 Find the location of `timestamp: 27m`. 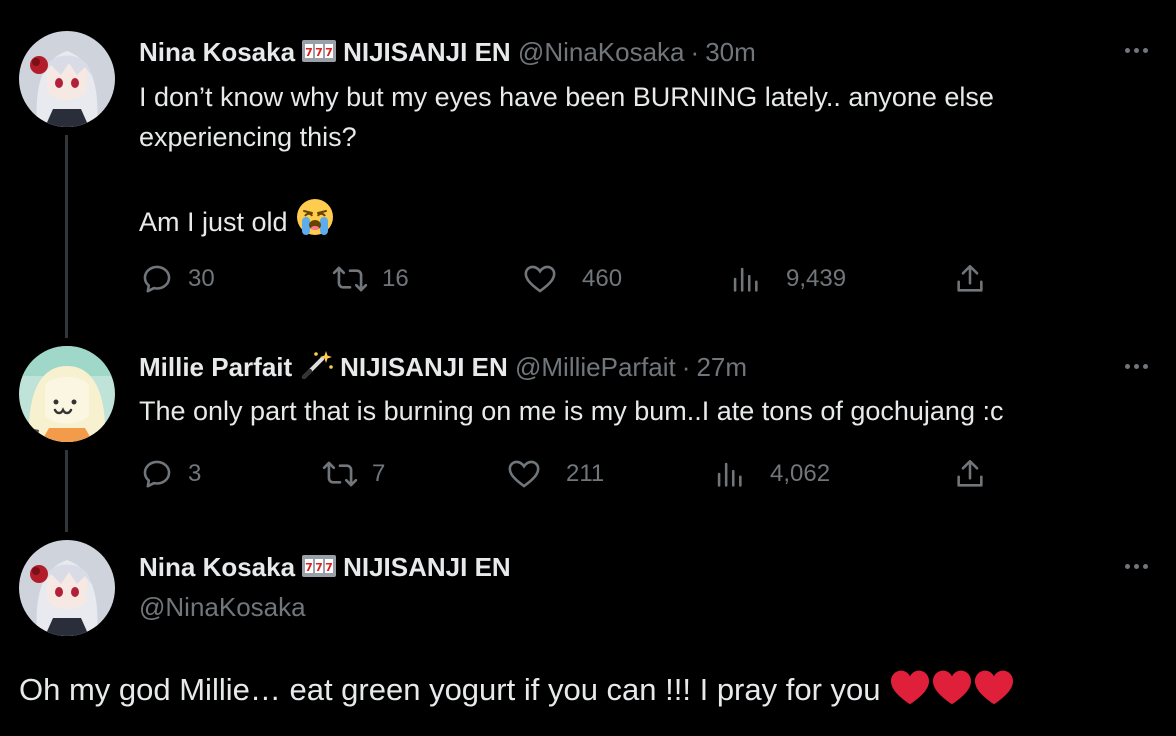

timestamp: 27m is located at coordinates (721, 367).